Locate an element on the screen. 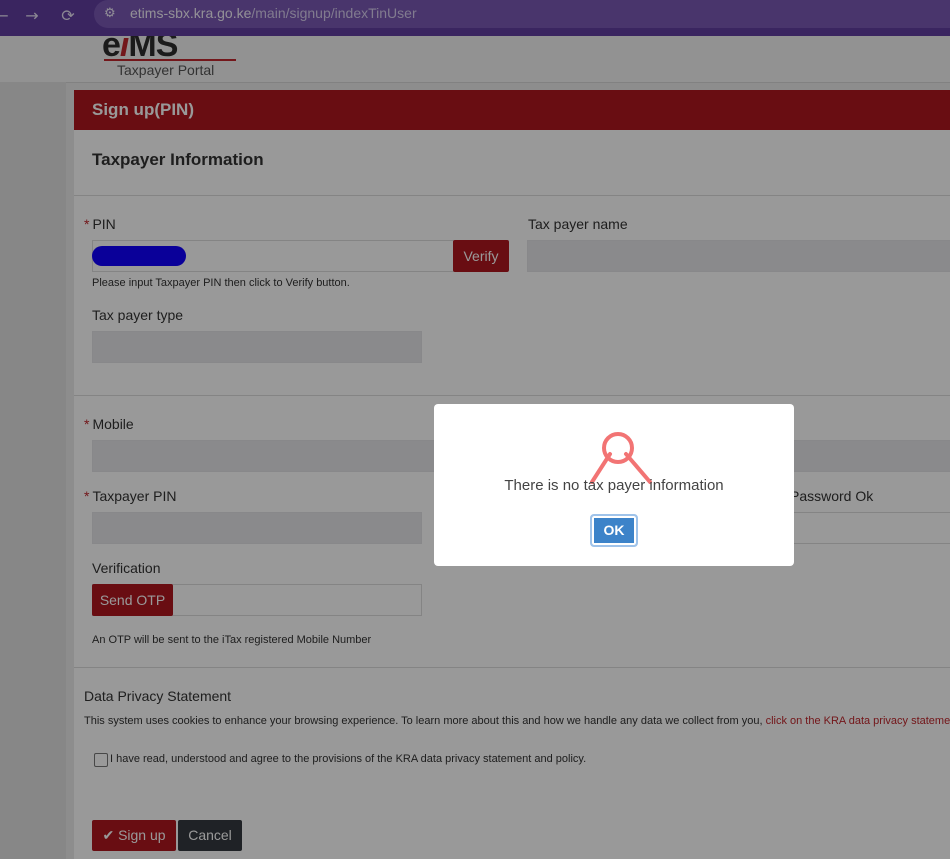 Image resolution: width=950 pixels, height=859 pixels. ok-button: OK is located at coordinates (614, 530).